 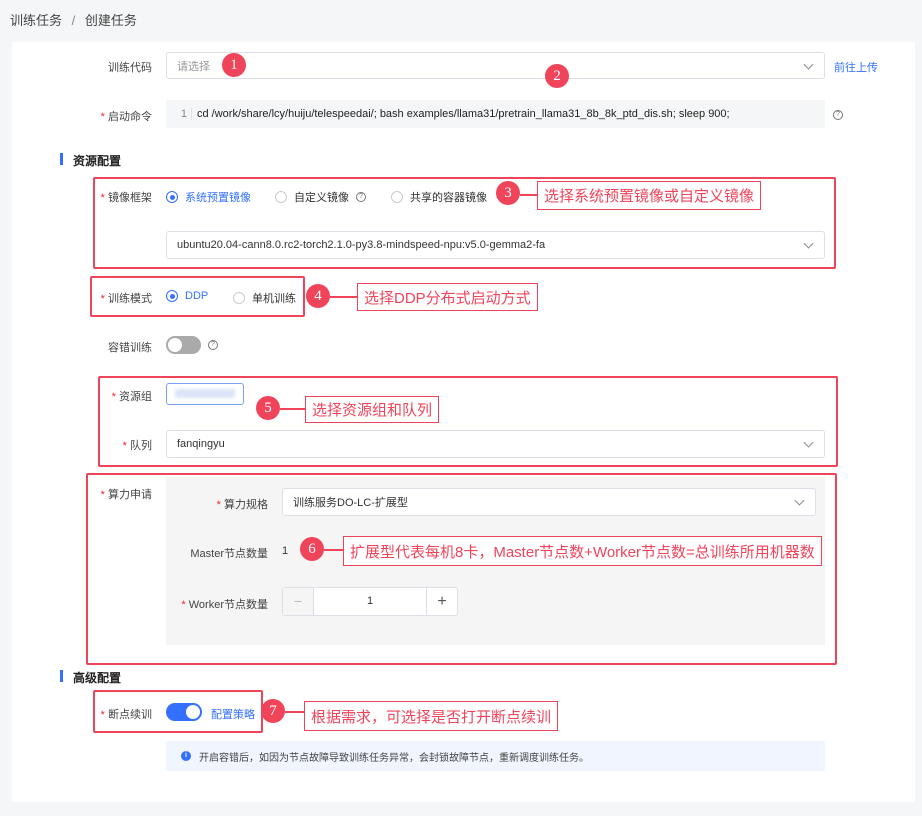 What do you see at coordinates (183, 345) in the screenshot?
I see `fault-toggle` at bounding box center [183, 345].